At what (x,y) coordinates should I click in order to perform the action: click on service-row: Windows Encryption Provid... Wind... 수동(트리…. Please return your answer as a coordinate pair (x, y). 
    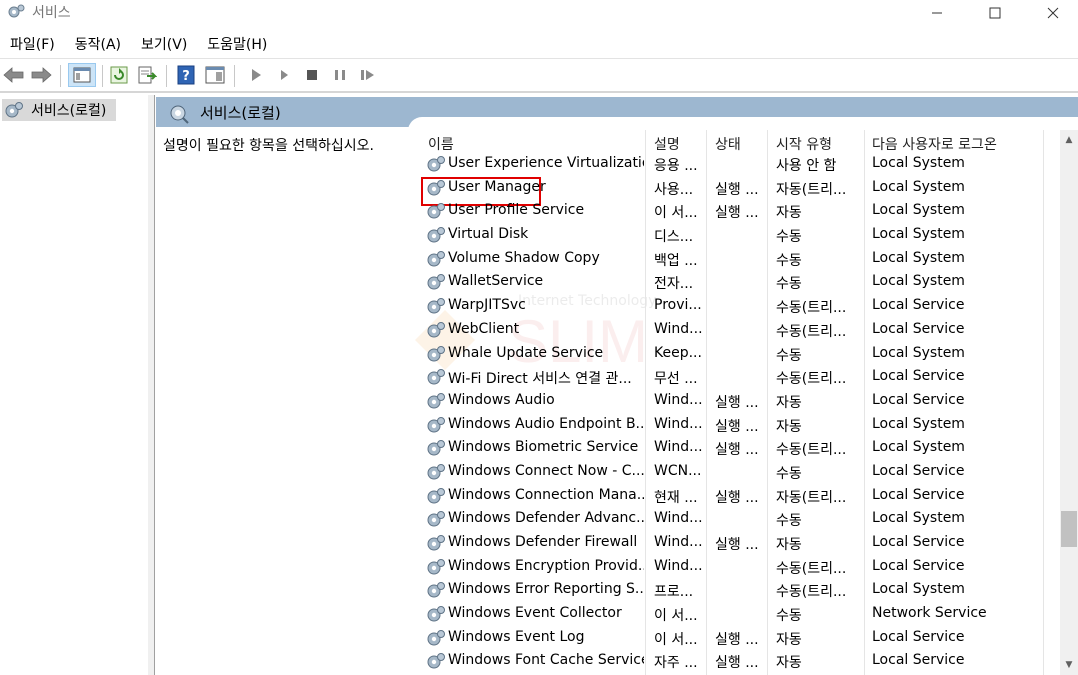
    Looking at the image, I should click on (738, 568).